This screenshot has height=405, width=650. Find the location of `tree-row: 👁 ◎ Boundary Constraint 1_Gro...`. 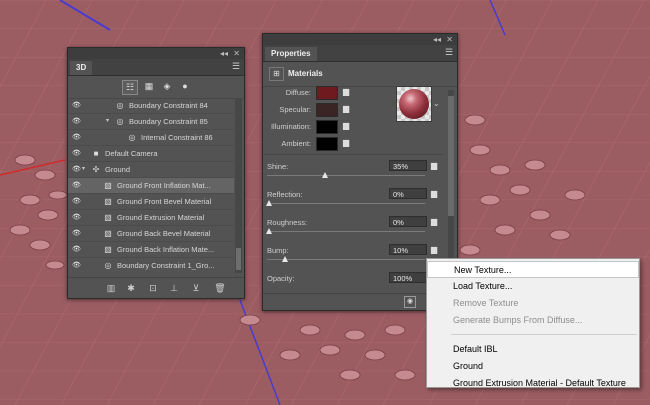

tree-row: 👁 ◎ Boundary Constraint 1_Gro... is located at coordinates (151, 265).